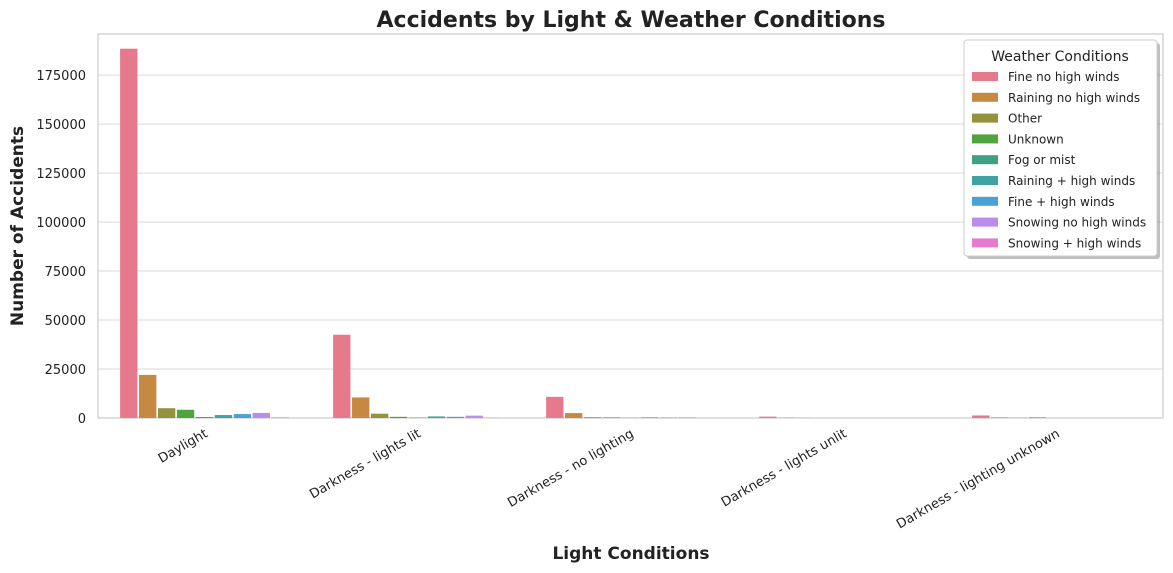 The image size is (1173, 573). I want to click on y-axis-label: Number of Accidents, so click(18, 226).